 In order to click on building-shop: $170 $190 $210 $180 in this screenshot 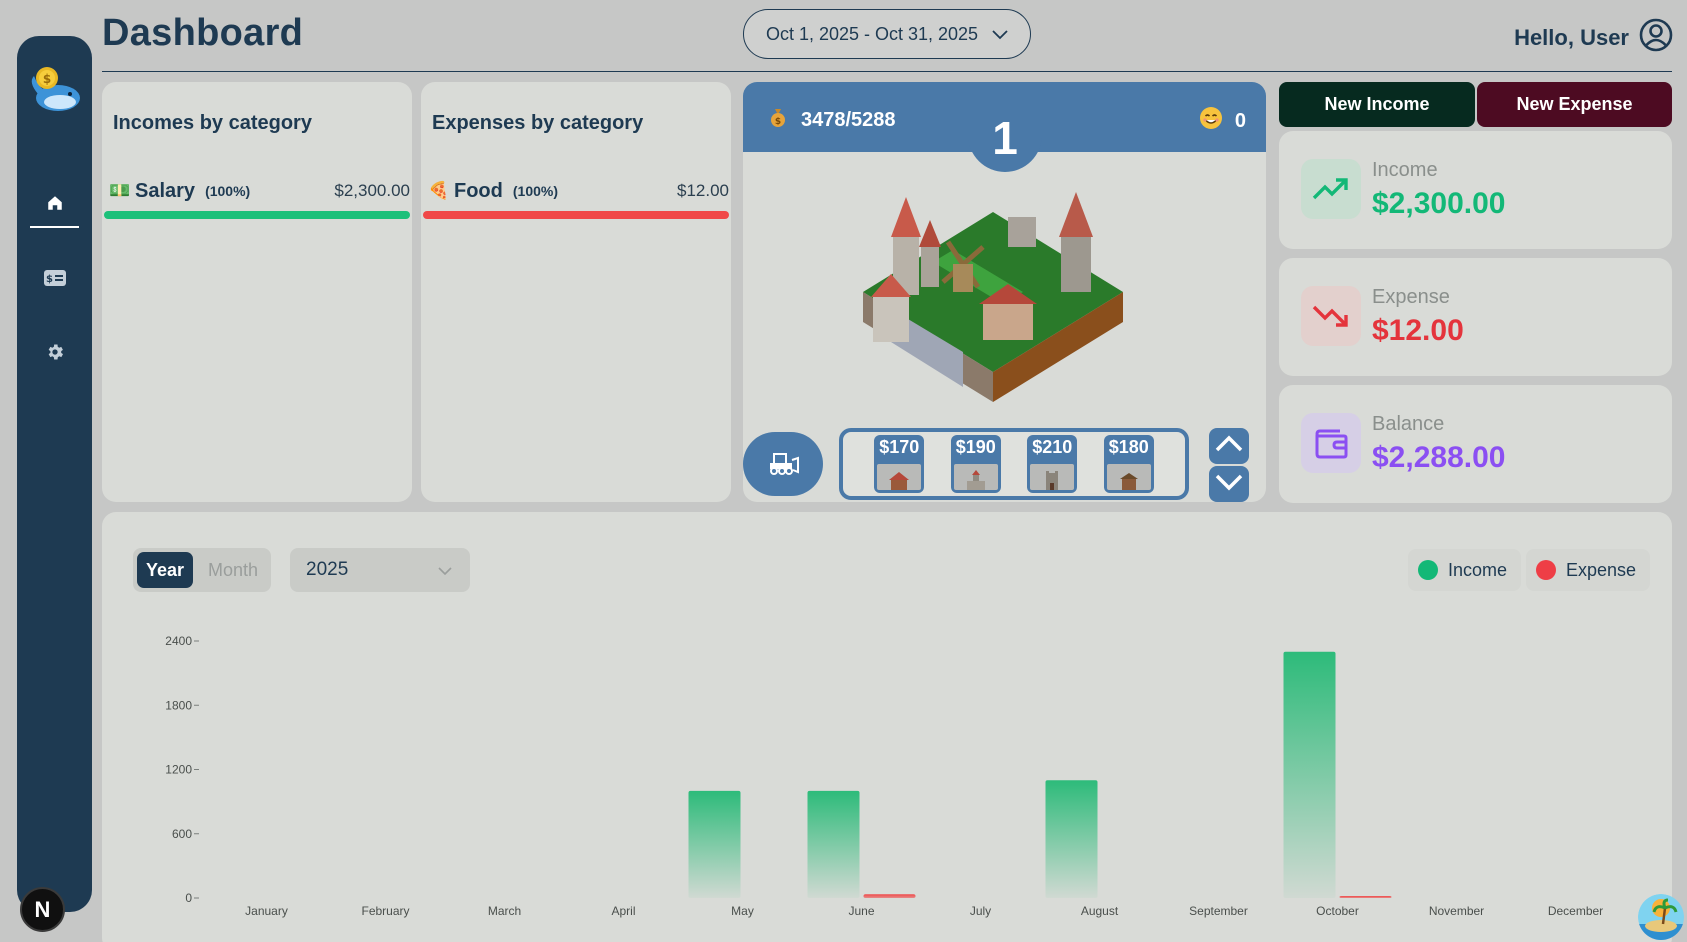, I will do `click(1014, 464)`.